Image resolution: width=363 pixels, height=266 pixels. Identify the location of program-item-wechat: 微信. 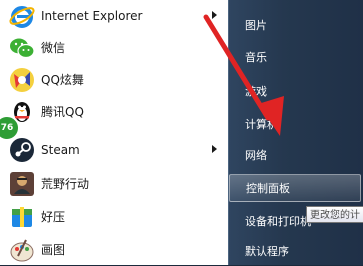
(114, 48).